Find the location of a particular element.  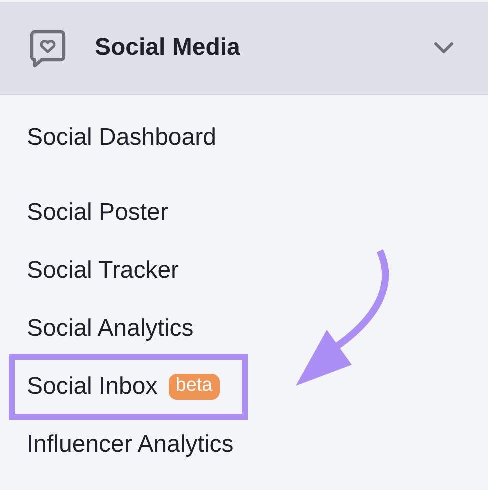

menu-item: Social Dashboard is located at coordinates (126, 138).